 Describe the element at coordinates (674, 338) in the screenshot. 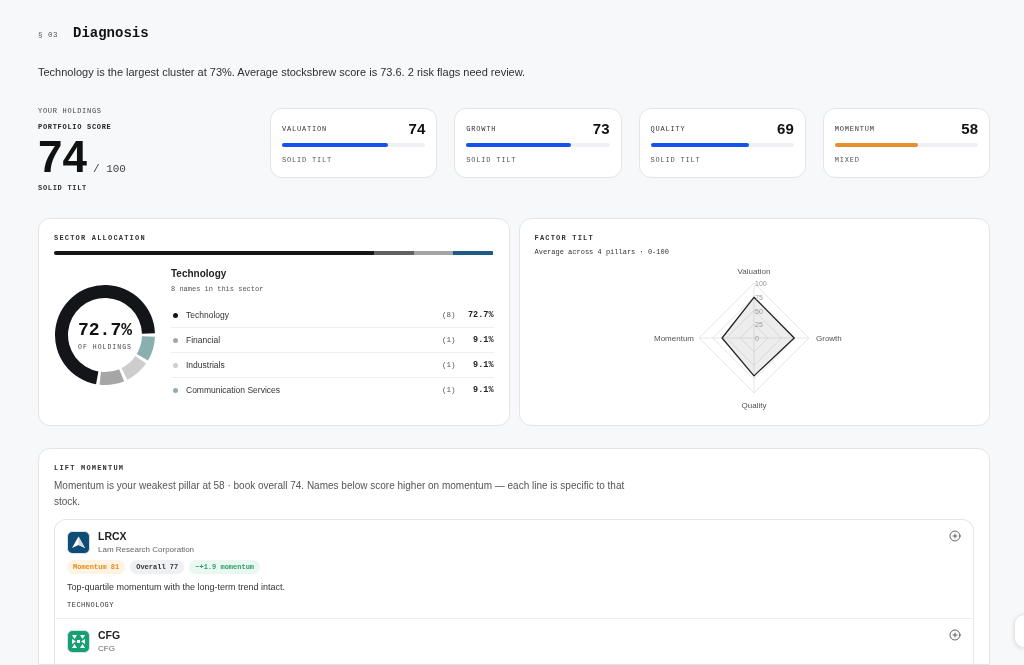

I see `axis-label: Momentum` at that location.